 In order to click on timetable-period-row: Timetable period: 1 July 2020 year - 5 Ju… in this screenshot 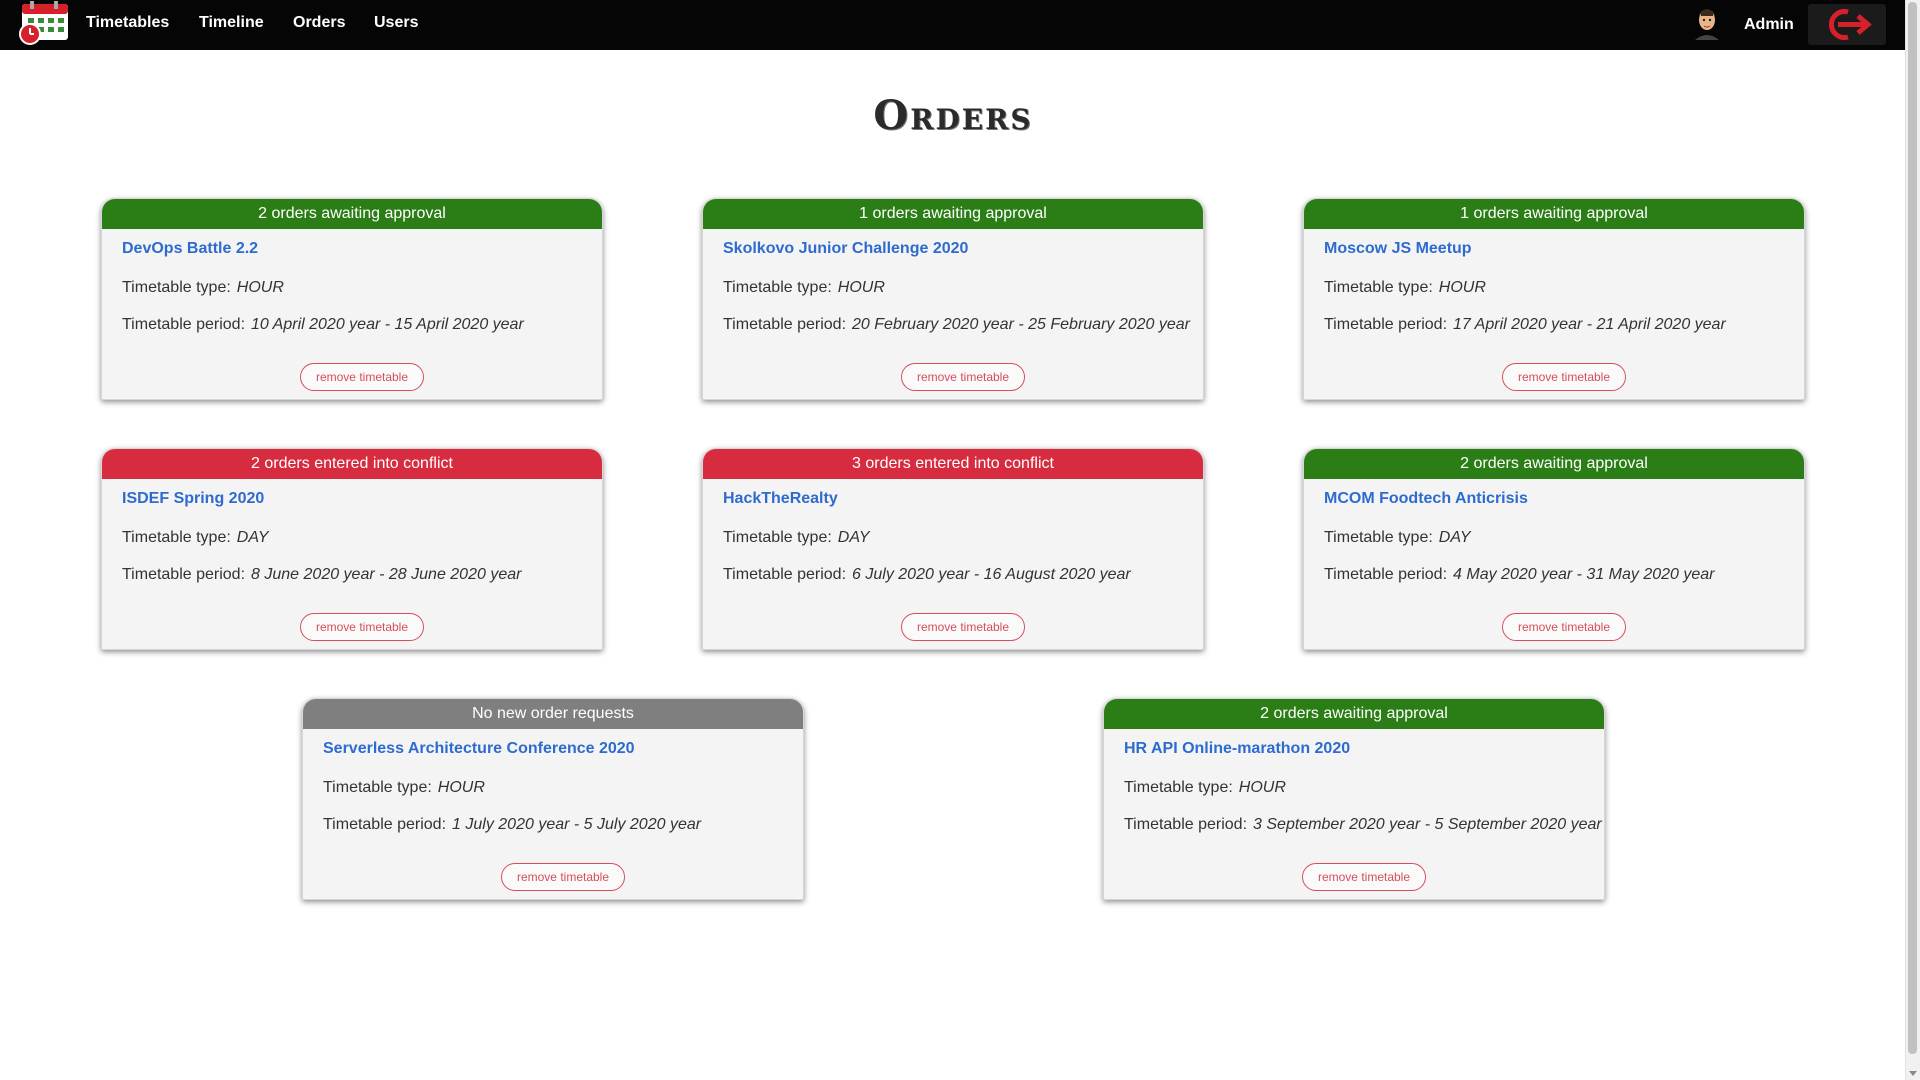, I will do `click(512, 825)`.